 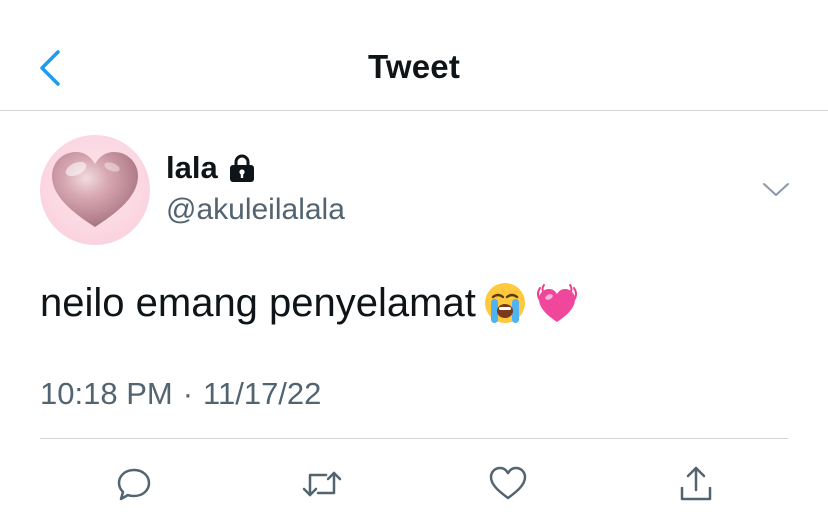 I want to click on divider, so click(x=414, y=438).